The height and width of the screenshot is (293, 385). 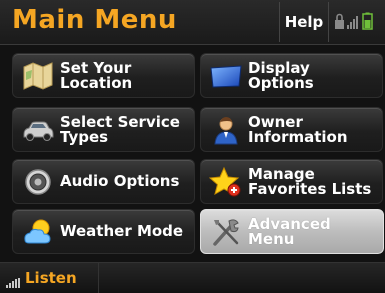 I want to click on set-location-button: Set Your Location, so click(x=103, y=75).